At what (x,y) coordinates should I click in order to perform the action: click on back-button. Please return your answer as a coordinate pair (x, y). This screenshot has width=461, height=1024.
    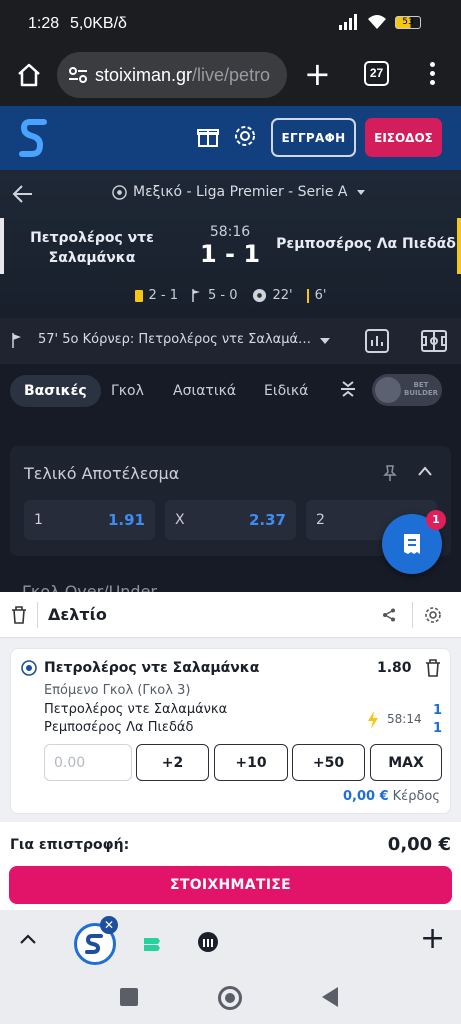
    Looking at the image, I should click on (330, 997).